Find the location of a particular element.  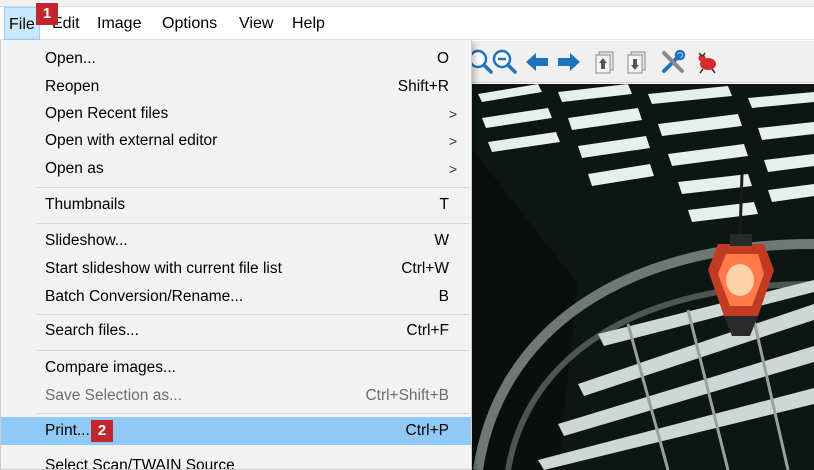

menu-item-shortcut: Ctrl+F is located at coordinates (427, 330).